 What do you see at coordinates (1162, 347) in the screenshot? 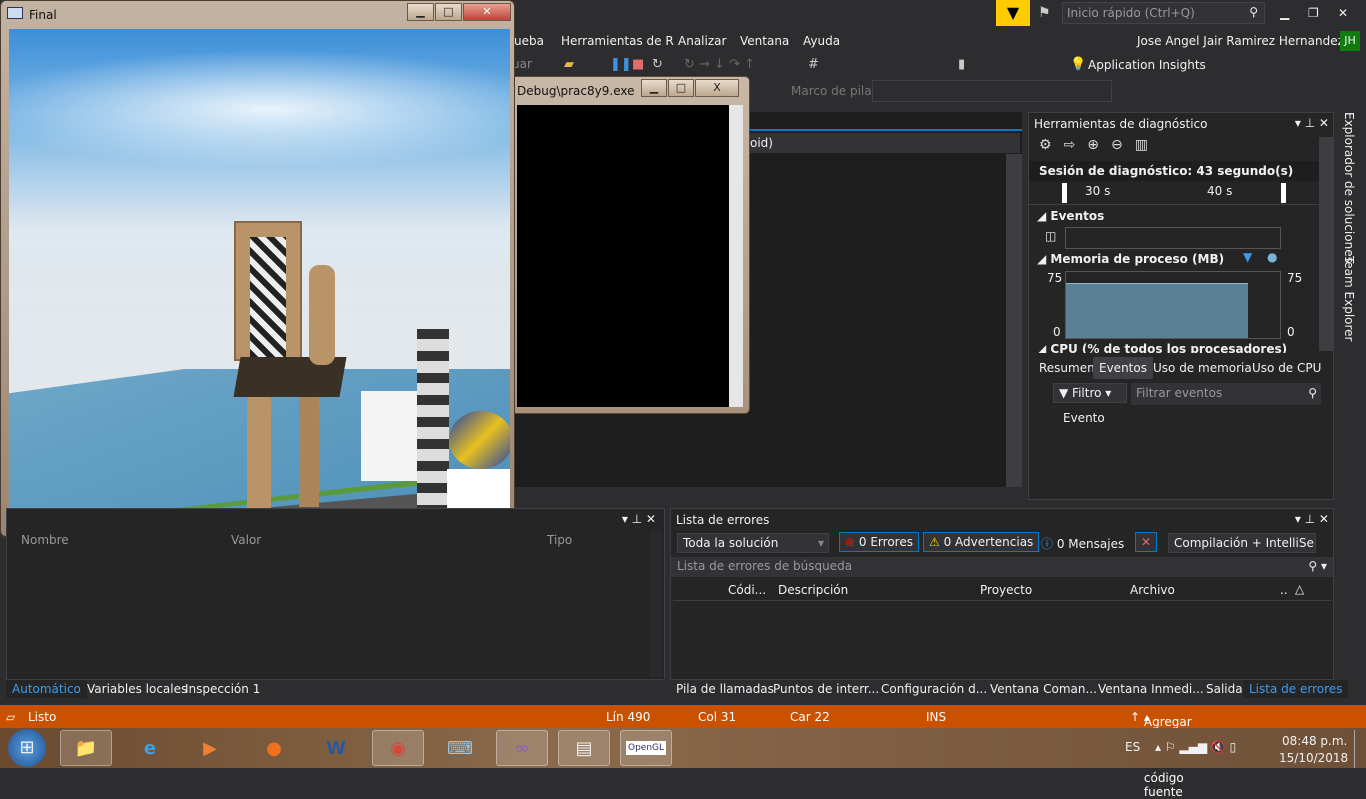
I see `cpu-section: ◢ CPU (% de todos los procesadores)` at bounding box center [1162, 347].